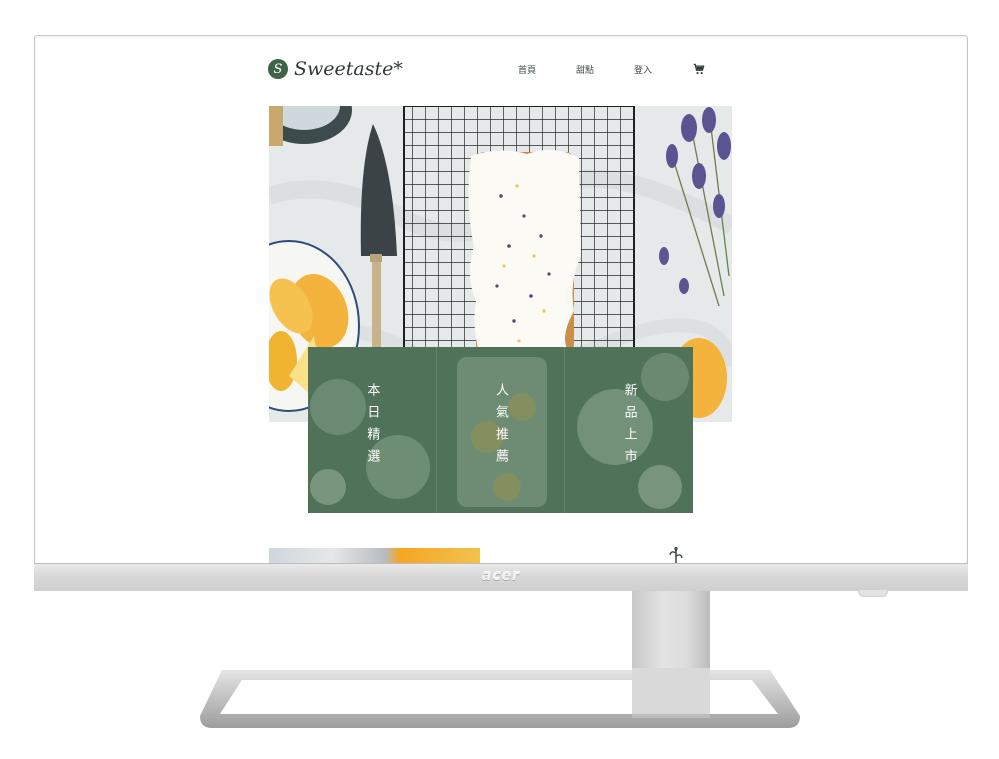 This screenshot has width=999, height=759. I want to click on nav-login: 登入, so click(643, 69).